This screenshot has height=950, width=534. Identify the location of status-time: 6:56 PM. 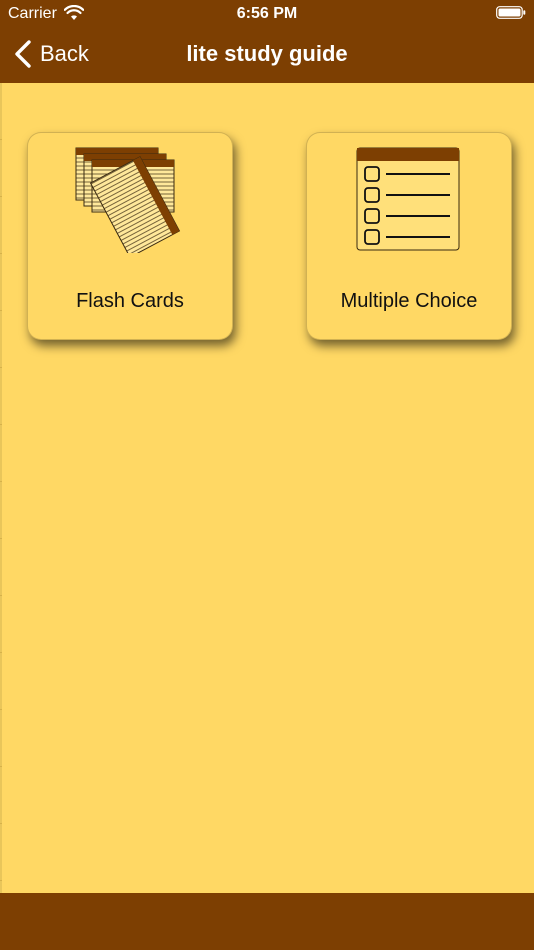
(267, 13).